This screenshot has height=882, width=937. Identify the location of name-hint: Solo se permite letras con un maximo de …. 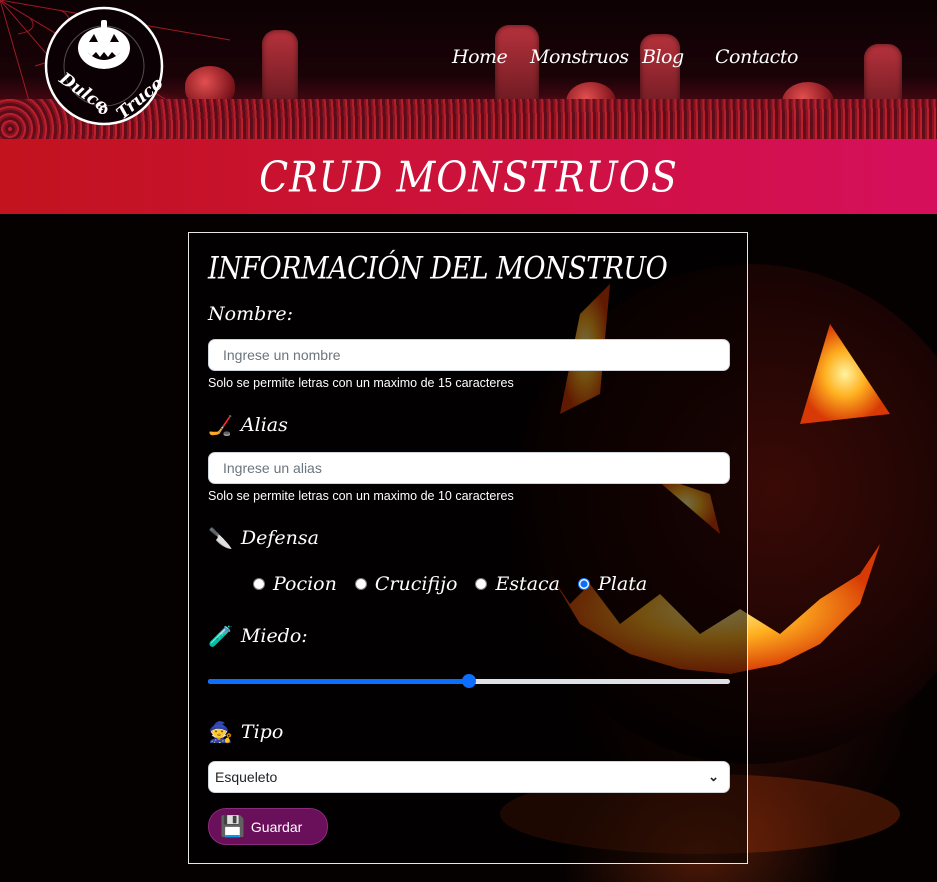
(361, 383).